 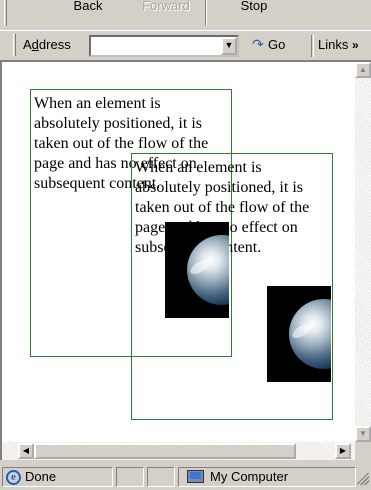 I want to click on standard-toolbar: Back Forward Stop, so click(x=185, y=15).